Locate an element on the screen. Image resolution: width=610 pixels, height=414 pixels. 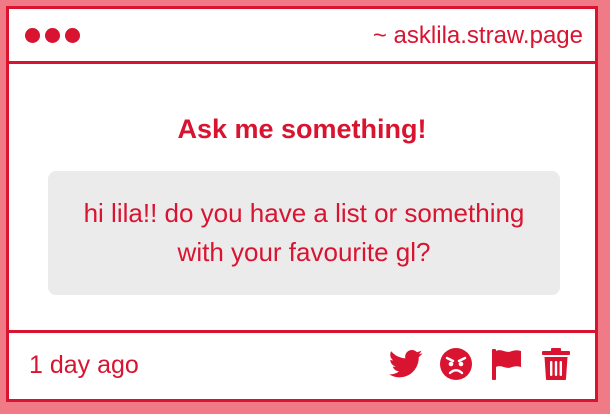
trash-icon is located at coordinates (556, 364).